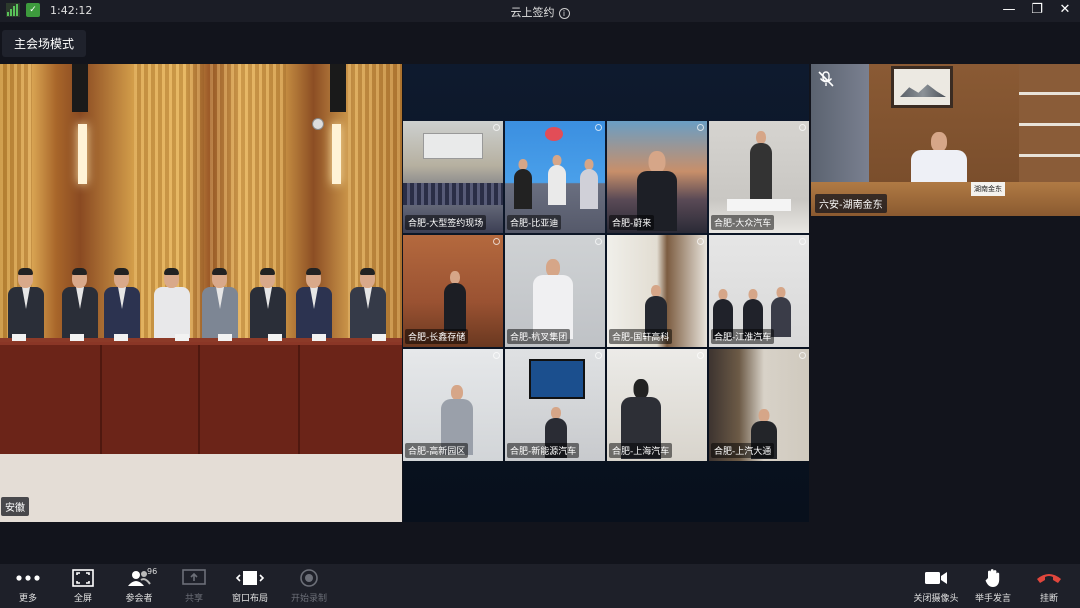  I want to click on venue-tile: 合肥-上海汽车, so click(657, 405).